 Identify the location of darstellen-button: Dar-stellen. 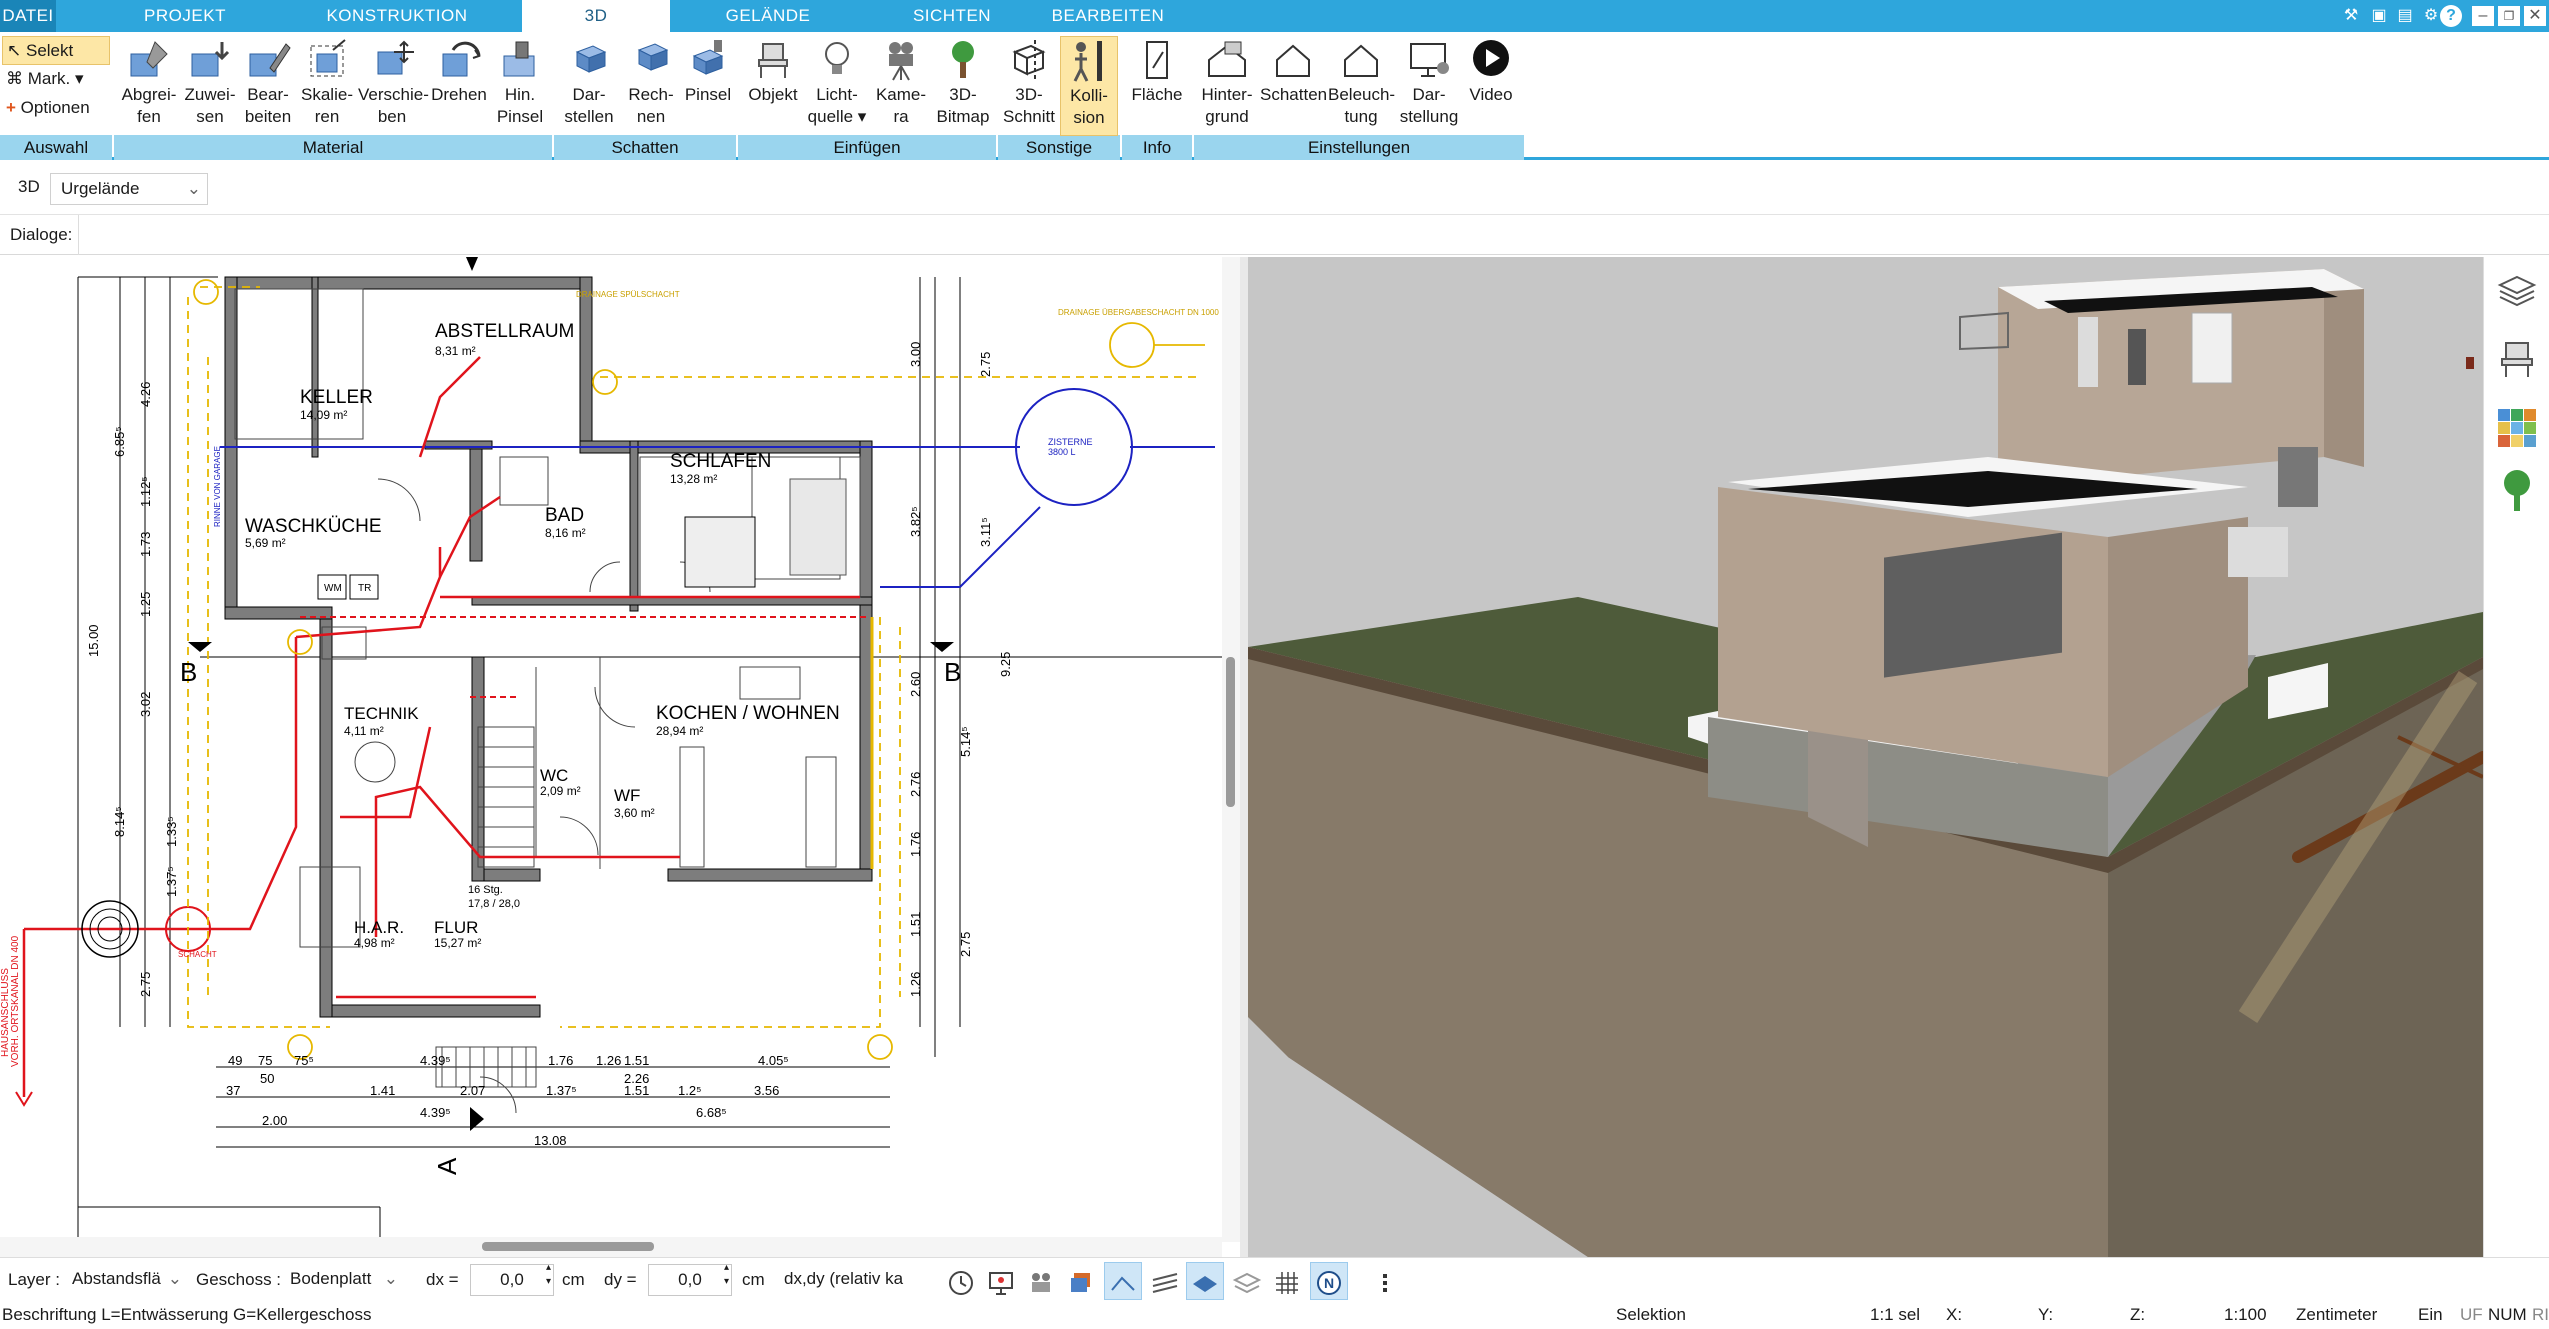
(589, 86).